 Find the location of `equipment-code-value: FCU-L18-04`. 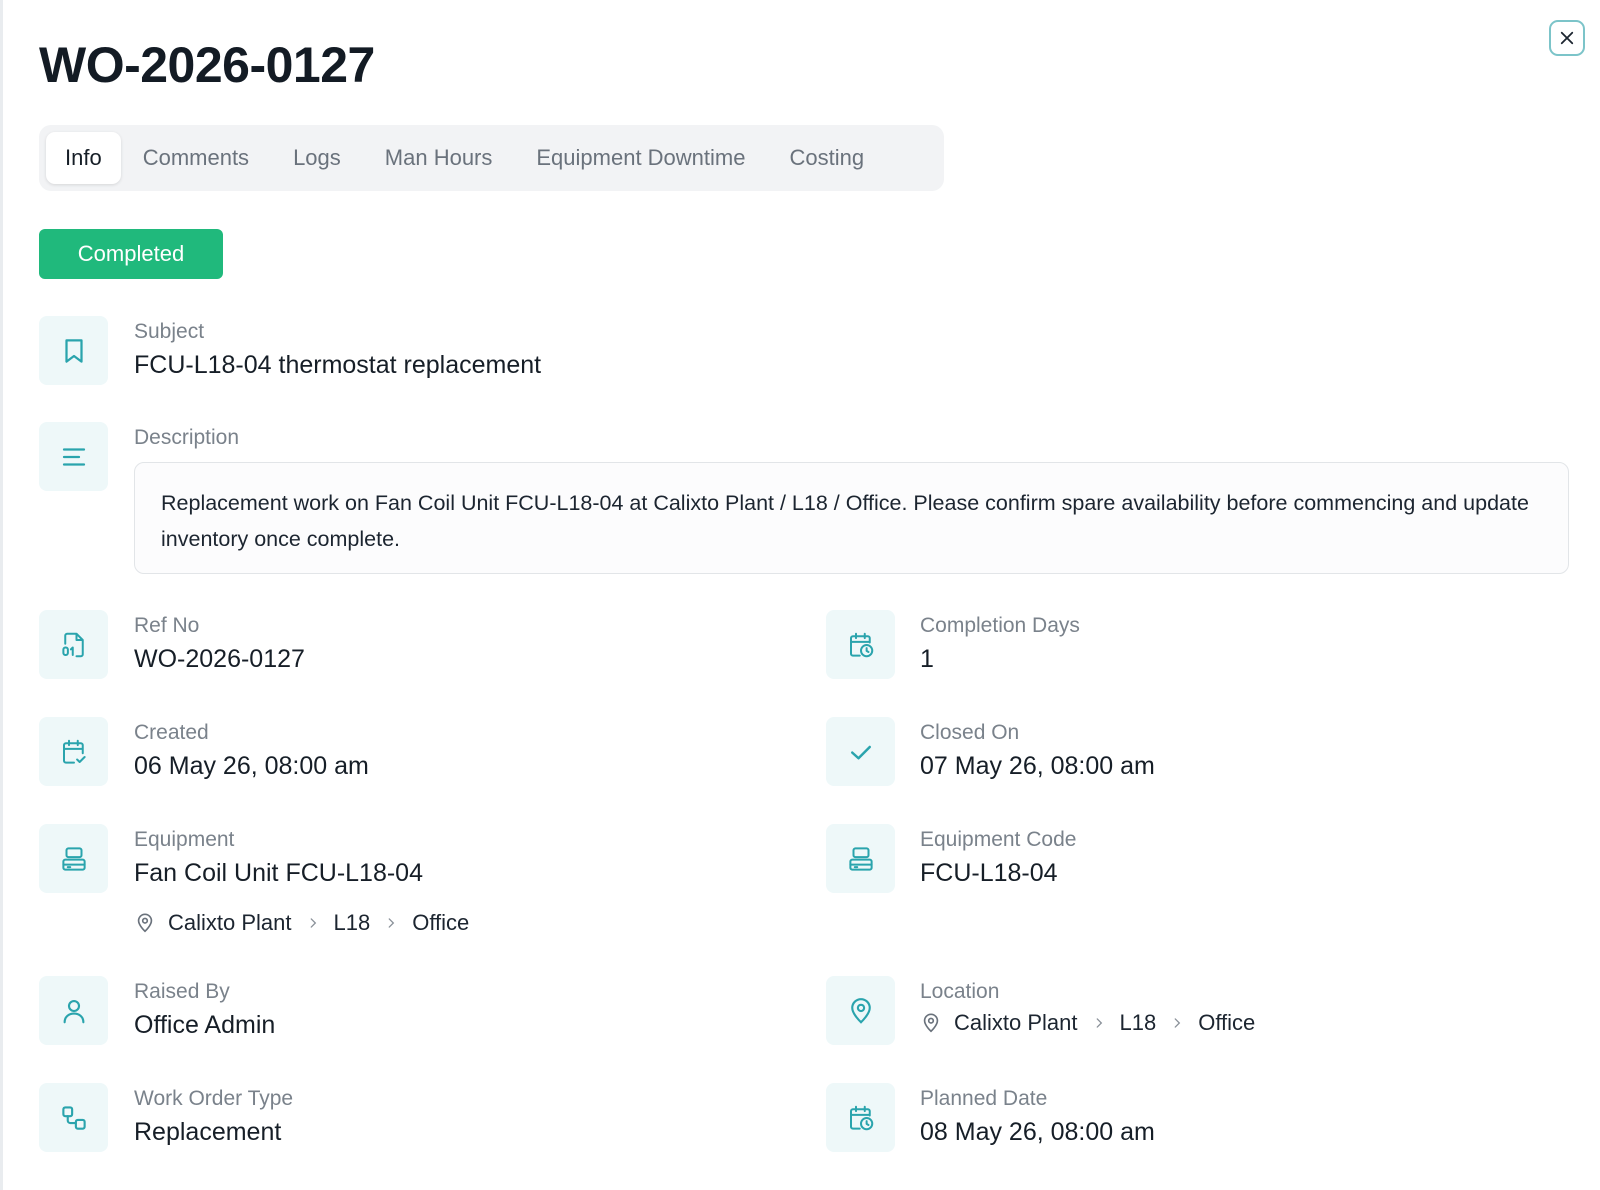

equipment-code-value: FCU-L18-04 is located at coordinates (989, 873).